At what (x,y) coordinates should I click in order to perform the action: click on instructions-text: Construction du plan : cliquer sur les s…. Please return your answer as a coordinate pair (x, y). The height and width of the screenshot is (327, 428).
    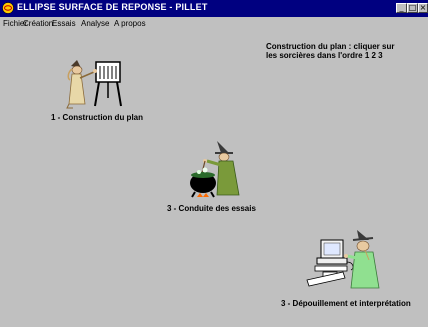
    Looking at the image, I should click on (341, 51).